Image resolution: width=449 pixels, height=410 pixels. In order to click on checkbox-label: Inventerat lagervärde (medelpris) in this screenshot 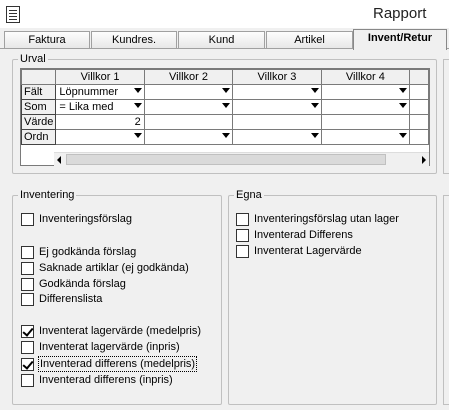, I will do `click(120, 331)`.